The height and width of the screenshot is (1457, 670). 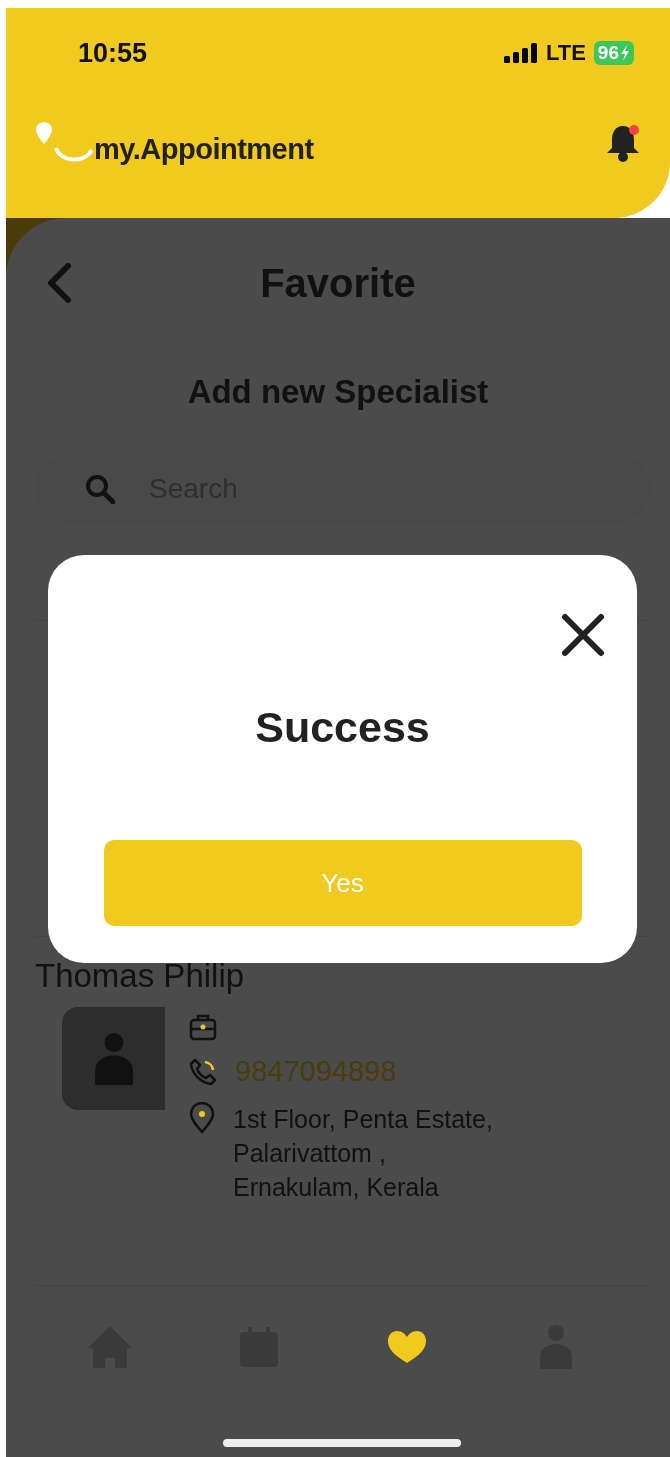 I want to click on heart-icon, so click(x=407, y=1347).